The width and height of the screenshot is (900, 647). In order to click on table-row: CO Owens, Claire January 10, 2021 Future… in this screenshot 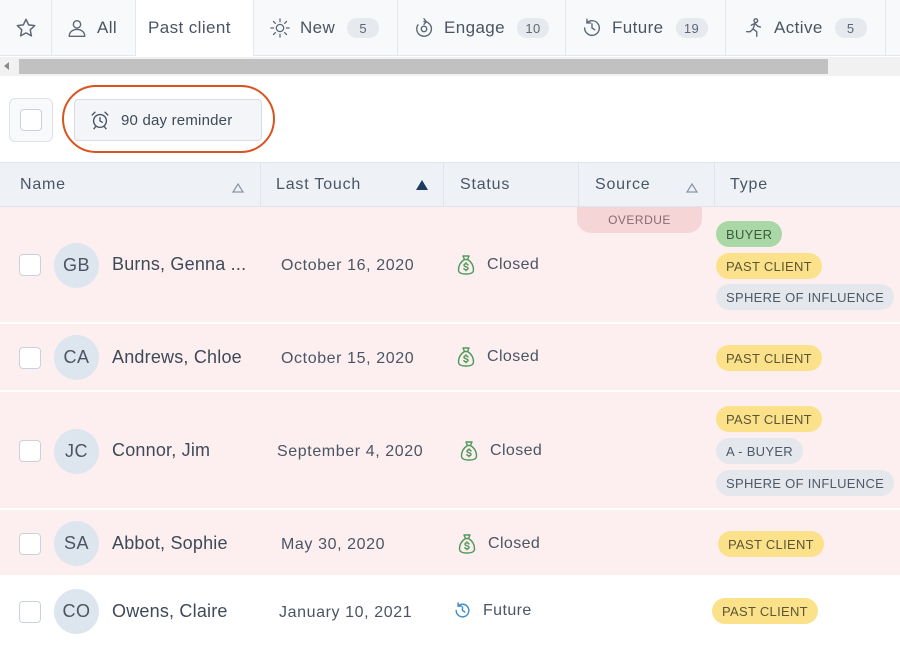, I will do `click(450, 612)`.